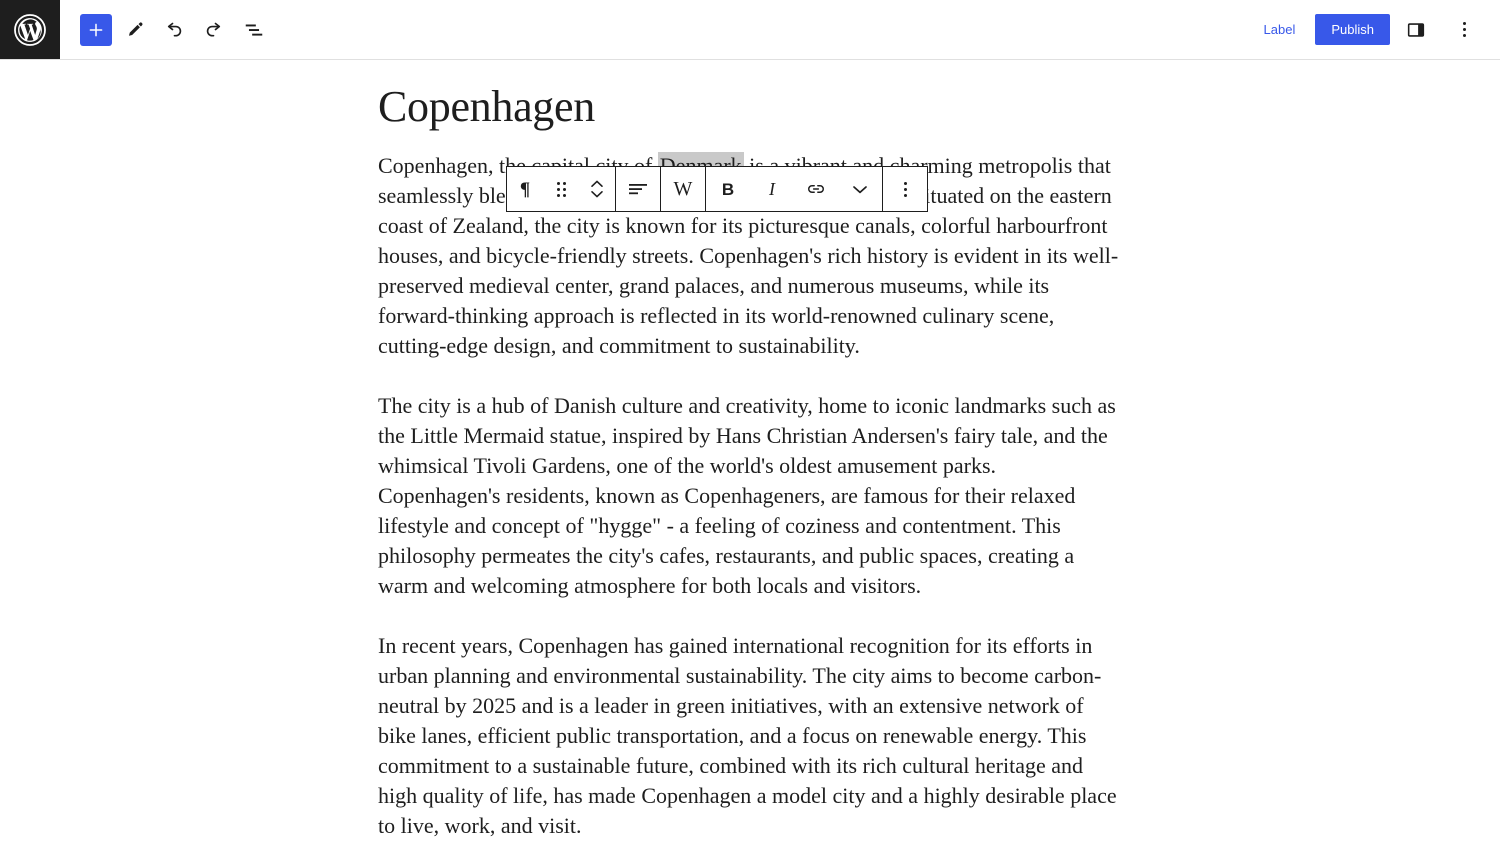  I want to click on wikipedia-w-icon: W, so click(683, 189).